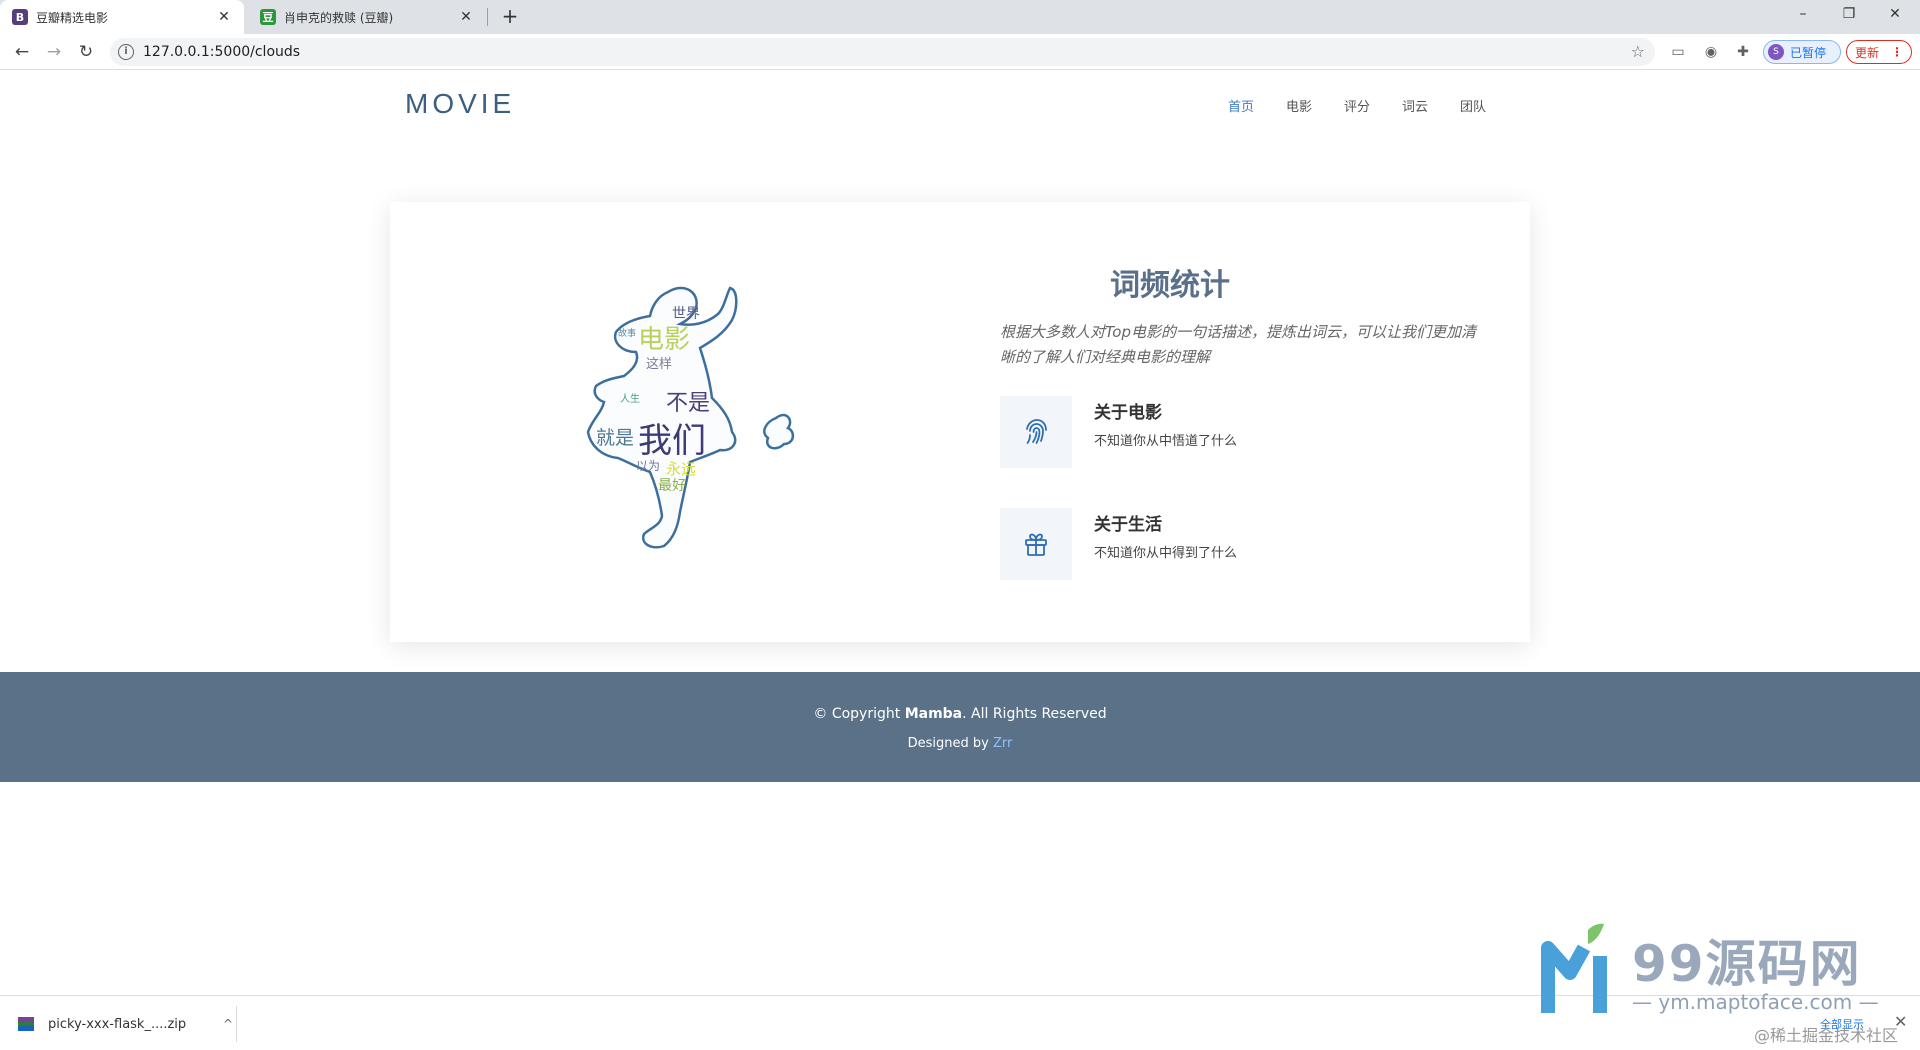 The image size is (1920, 1050). What do you see at coordinates (1638, 52) in the screenshot?
I see `bookmark-star-icon: ☆` at bounding box center [1638, 52].